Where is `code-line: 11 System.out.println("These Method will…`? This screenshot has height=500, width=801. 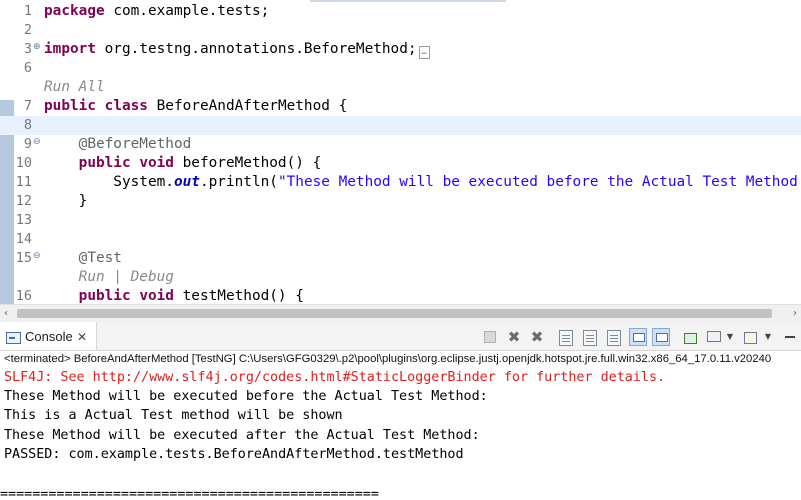 code-line: 11 System.out.println("These Method will… is located at coordinates (400, 182).